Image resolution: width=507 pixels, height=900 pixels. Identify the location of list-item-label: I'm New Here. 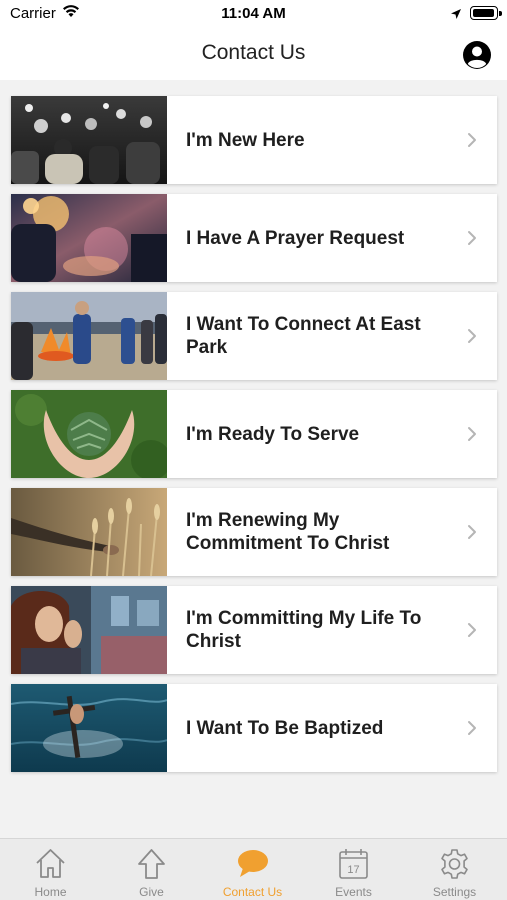
(245, 140).